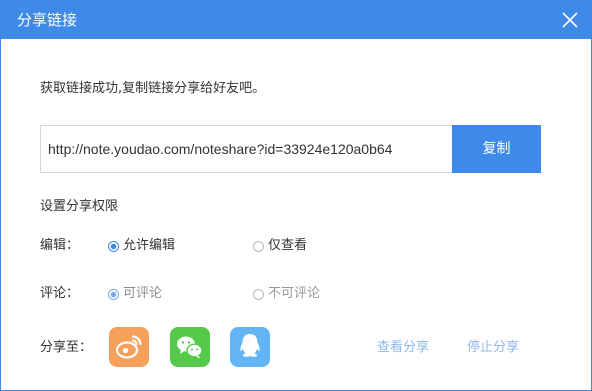 Image resolution: width=592 pixels, height=391 pixels. I want to click on comment-label: 评论：, so click(60, 293).